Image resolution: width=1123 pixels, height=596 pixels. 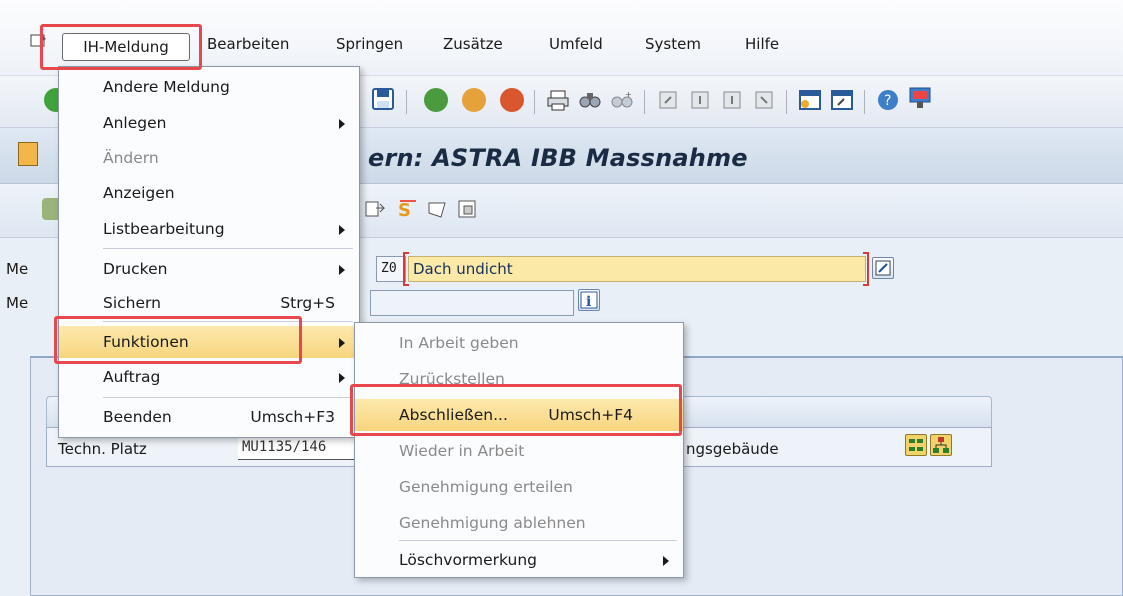 I want to click on menu-item-label: Anlegen, so click(x=135, y=123).